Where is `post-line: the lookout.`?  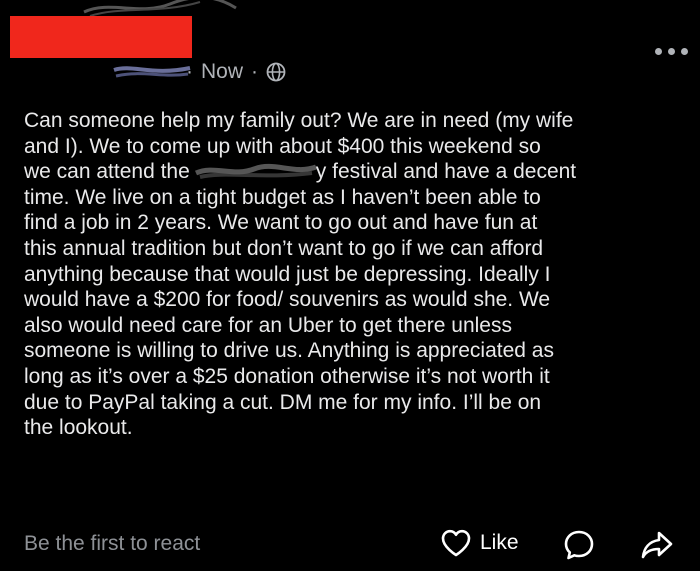 post-line: the lookout. is located at coordinates (78, 428).